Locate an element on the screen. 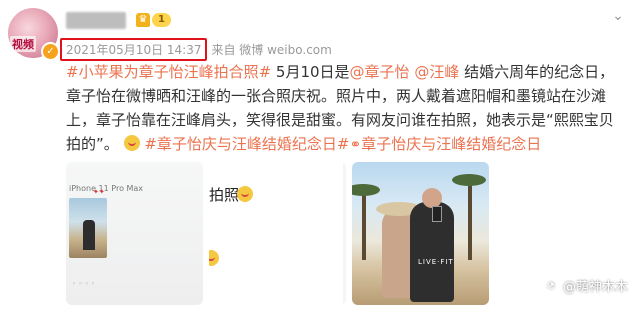 The height and width of the screenshot is (312, 640). image-dots: ◦ ◦ ◦ ◦ is located at coordinates (84, 284).